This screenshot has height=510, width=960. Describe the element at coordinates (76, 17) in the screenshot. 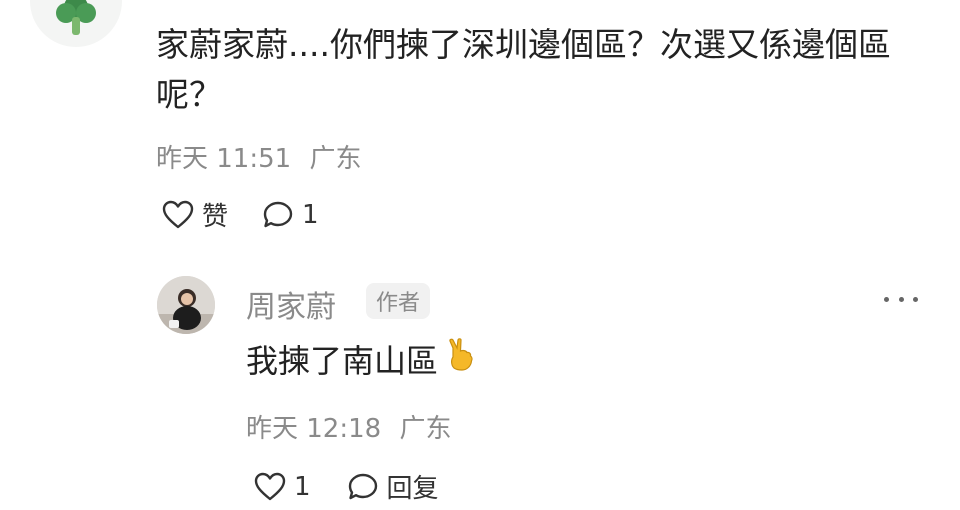

I see `broccoli-icon` at that location.